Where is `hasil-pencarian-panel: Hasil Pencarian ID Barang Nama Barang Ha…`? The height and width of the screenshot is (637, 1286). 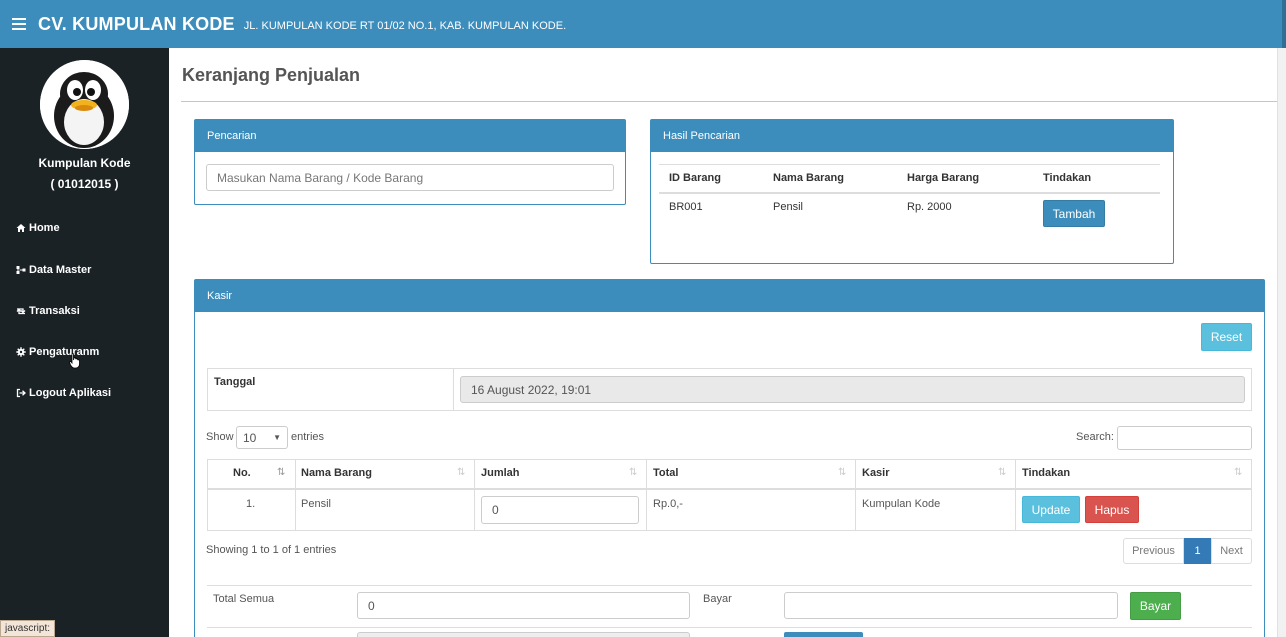
hasil-pencarian-panel: Hasil Pencarian ID Barang Nama Barang Ha… is located at coordinates (912, 191).